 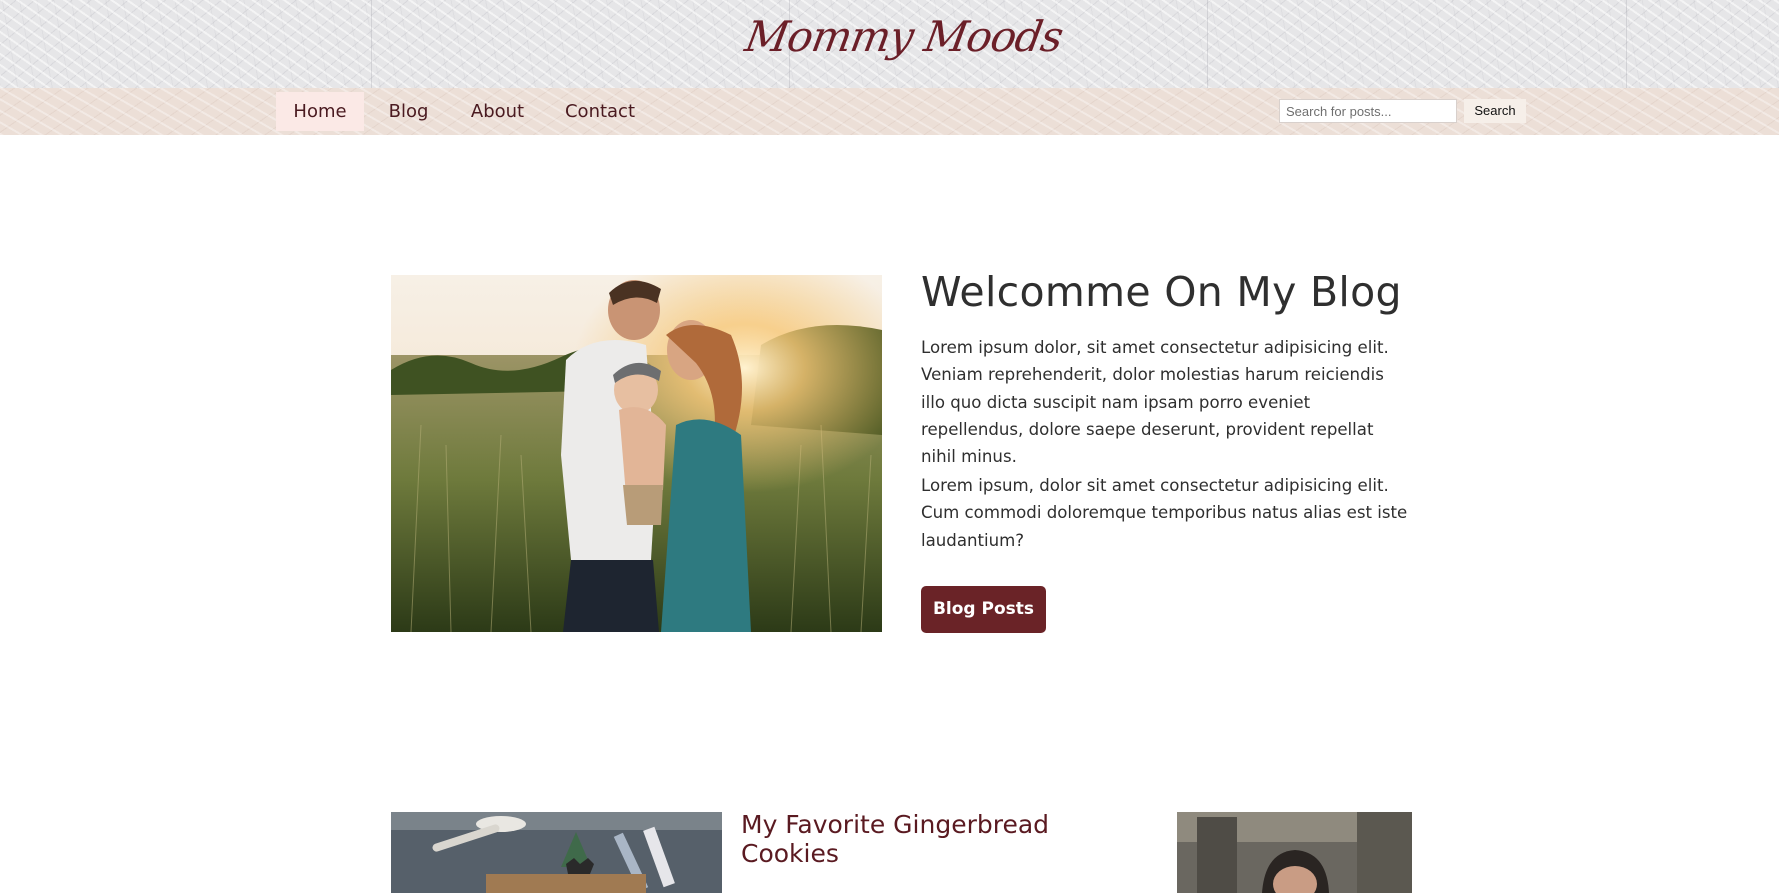 What do you see at coordinates (556, 852) in the screenshot?
I see `post-thumbnail-cookies` at bounding box center [556, 852].